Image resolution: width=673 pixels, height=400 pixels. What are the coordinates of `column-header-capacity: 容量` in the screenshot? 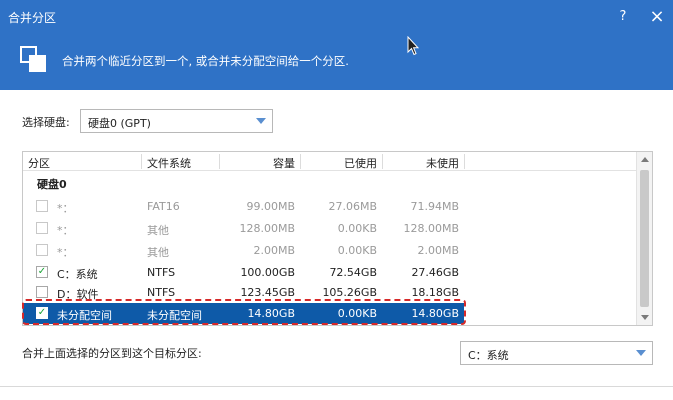 It's located at (259, 163).